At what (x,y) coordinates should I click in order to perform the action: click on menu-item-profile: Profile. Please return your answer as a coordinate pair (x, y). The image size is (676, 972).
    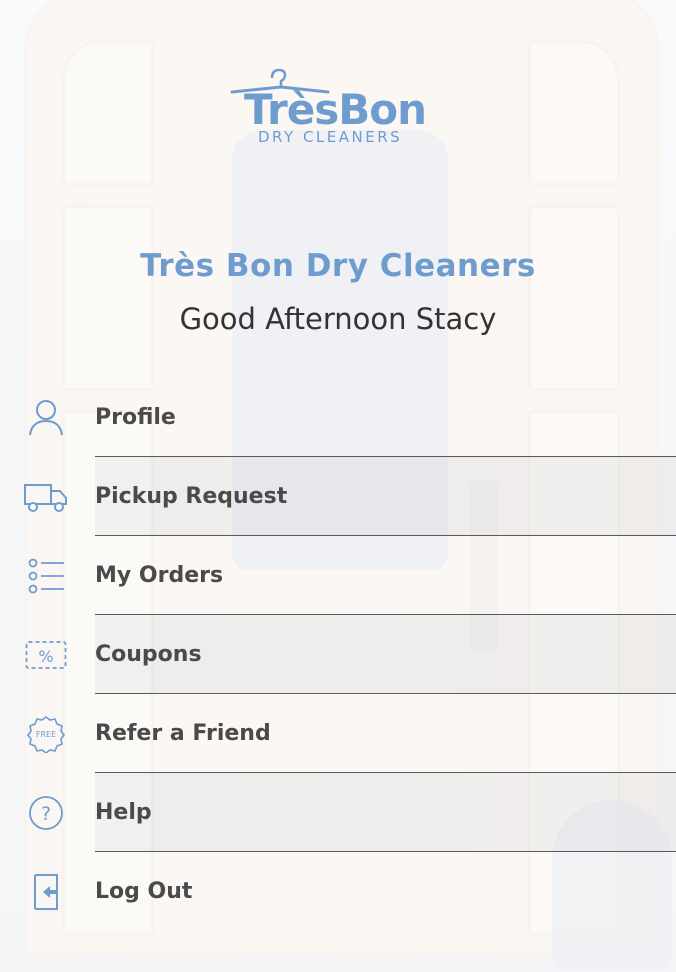
    Looking at the image, I should click on (338, 417).